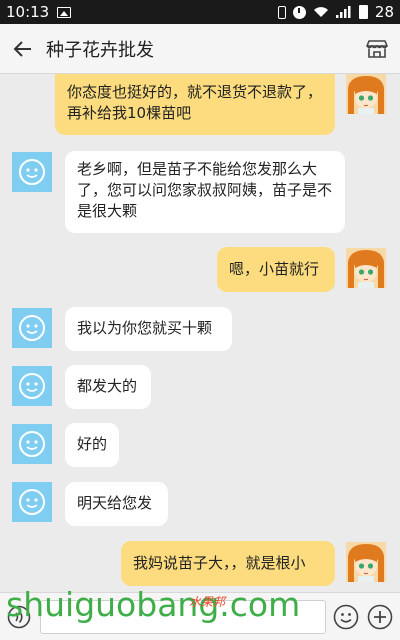 Image resolution: width=400 pixels, height=640 pixels. What do you see at coordinates (343, 12) in the screenshot?
I see `signal-icon` at bounding box center [343, 12].